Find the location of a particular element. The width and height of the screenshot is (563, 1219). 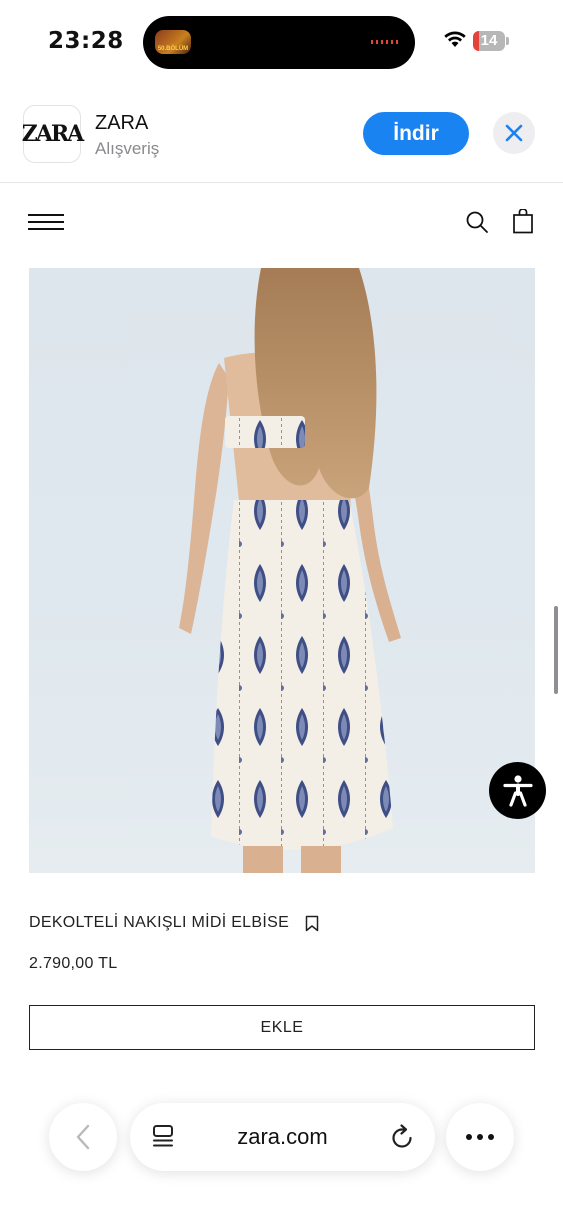

search-icon is located at coordinates (477, 222).